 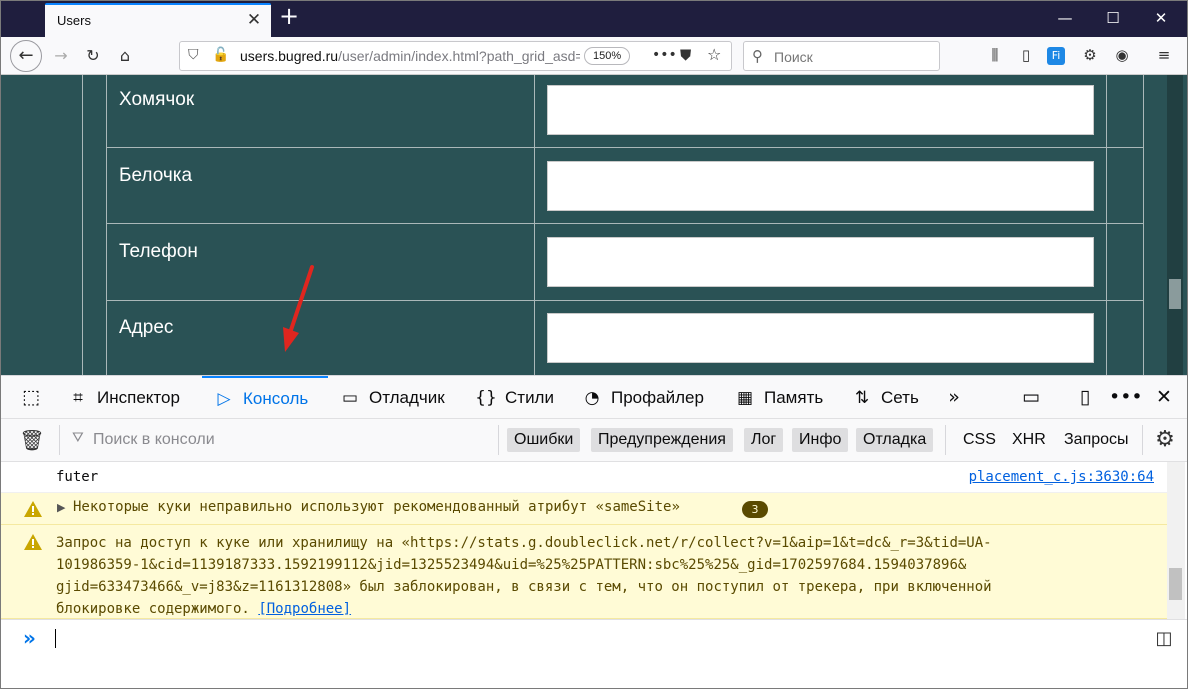 What do you see at coordinates (289, 16) in the screenshot?
I see `new-tab-button: +` at bounding box center [289, 16].